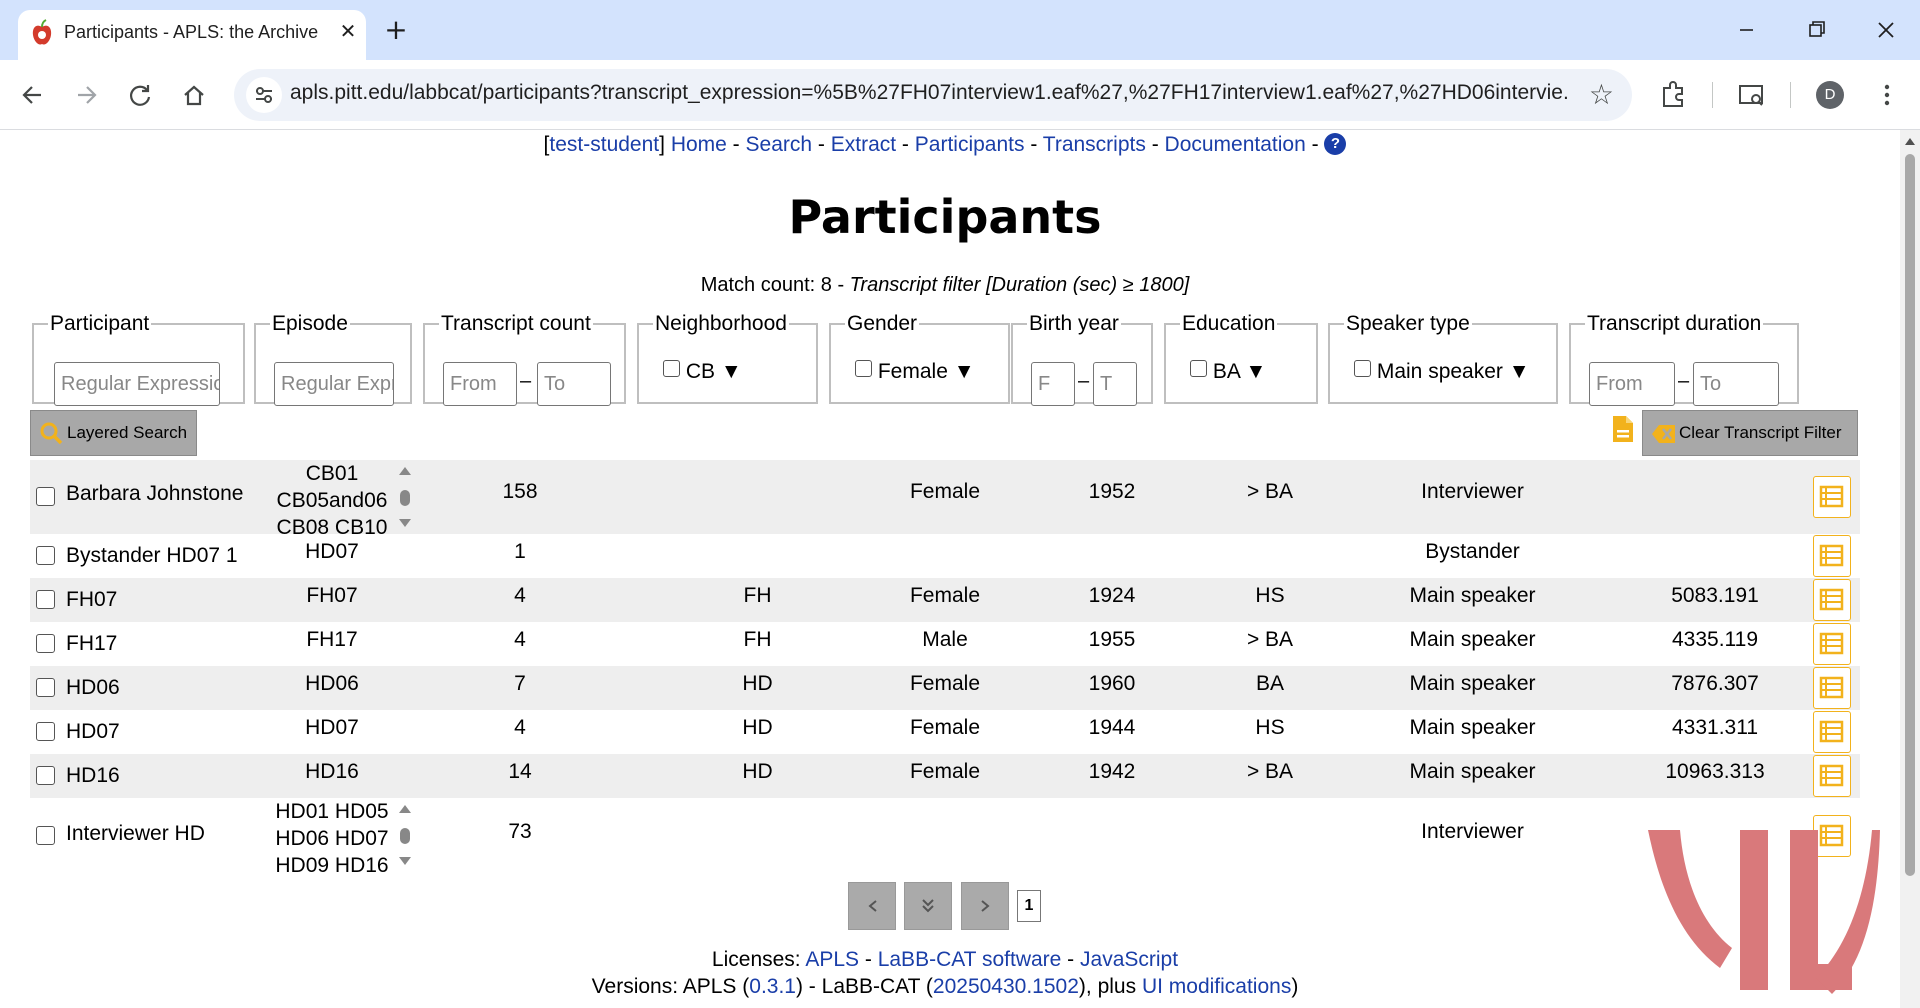  Describe the element at coordinates (152, 556) in the screenshot. I see `participant-name: Bystander HD07 1` at that location.